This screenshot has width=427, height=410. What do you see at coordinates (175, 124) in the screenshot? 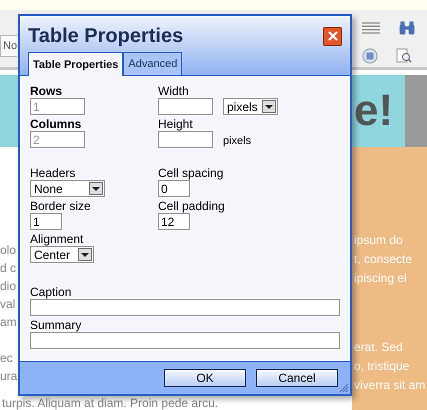
I see `field-label: Height` at bounding box center [175, 124].